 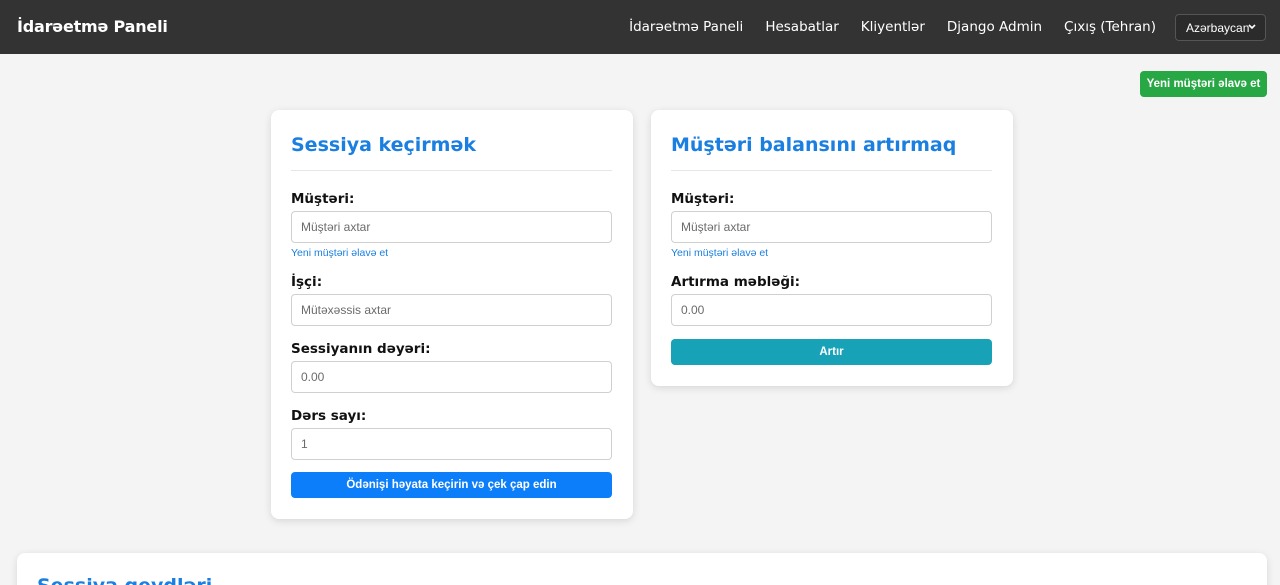 I want to click on balance-client-placeholder: Müştəri axtar, so click(x=716, y=227).